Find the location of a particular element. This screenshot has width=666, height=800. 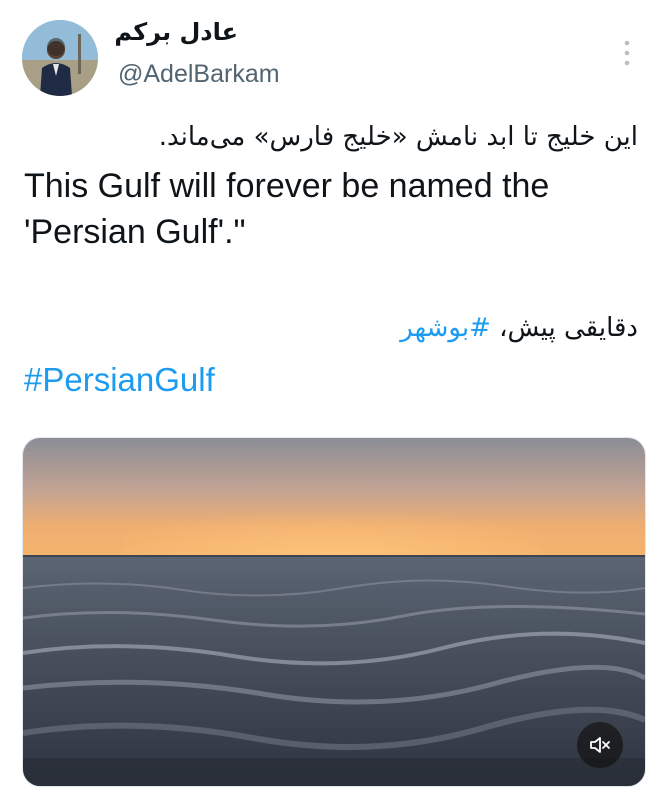

hashtag-persian-gulf: #PersianGulf is located at coordinates (119, 380).